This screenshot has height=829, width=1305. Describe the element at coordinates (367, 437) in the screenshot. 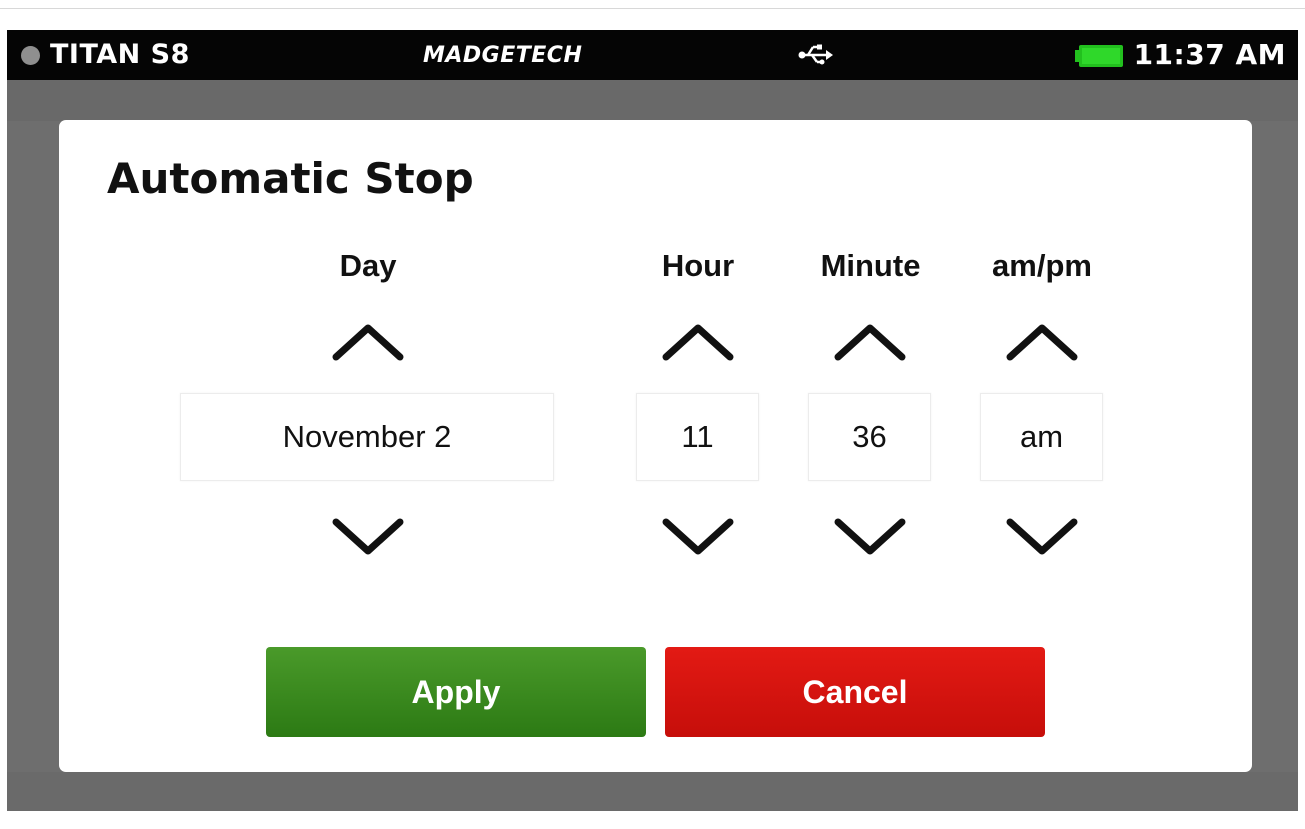

I see `day-value: November 2` at that location.